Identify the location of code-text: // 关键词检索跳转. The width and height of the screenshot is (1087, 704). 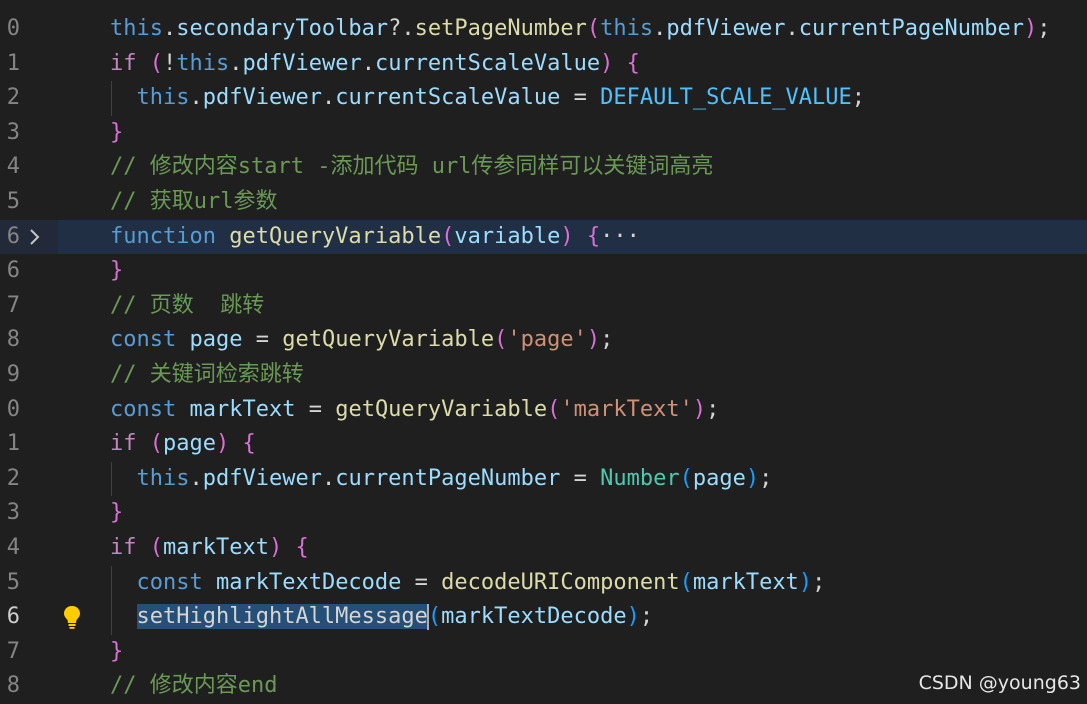
(207, 375).